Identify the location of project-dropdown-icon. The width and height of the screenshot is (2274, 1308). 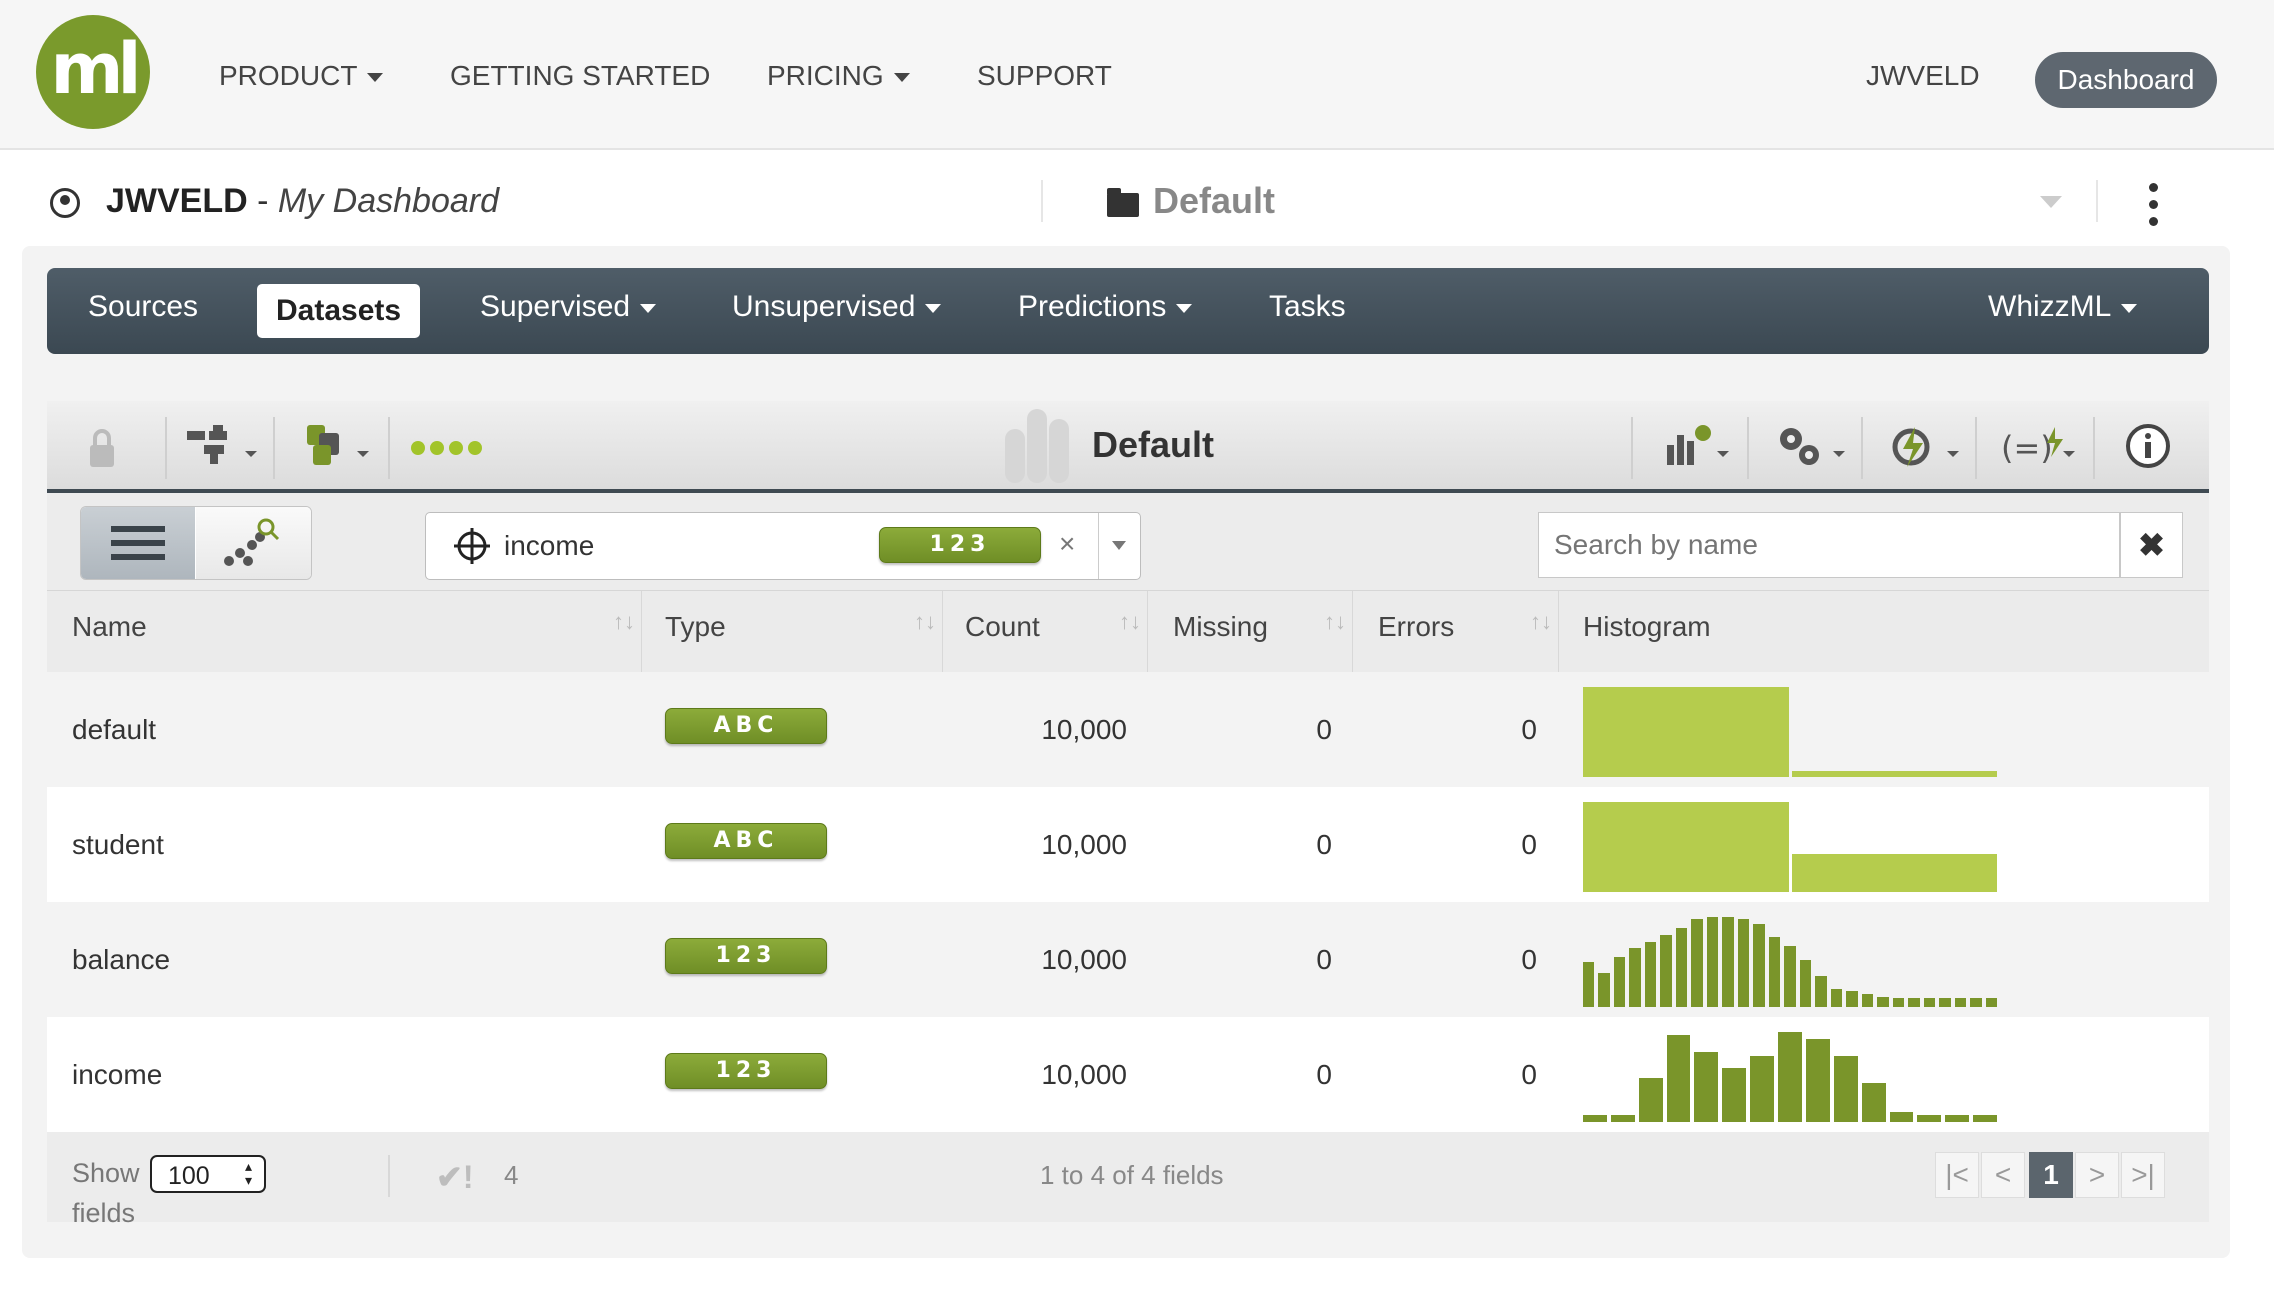
(2051, 202).